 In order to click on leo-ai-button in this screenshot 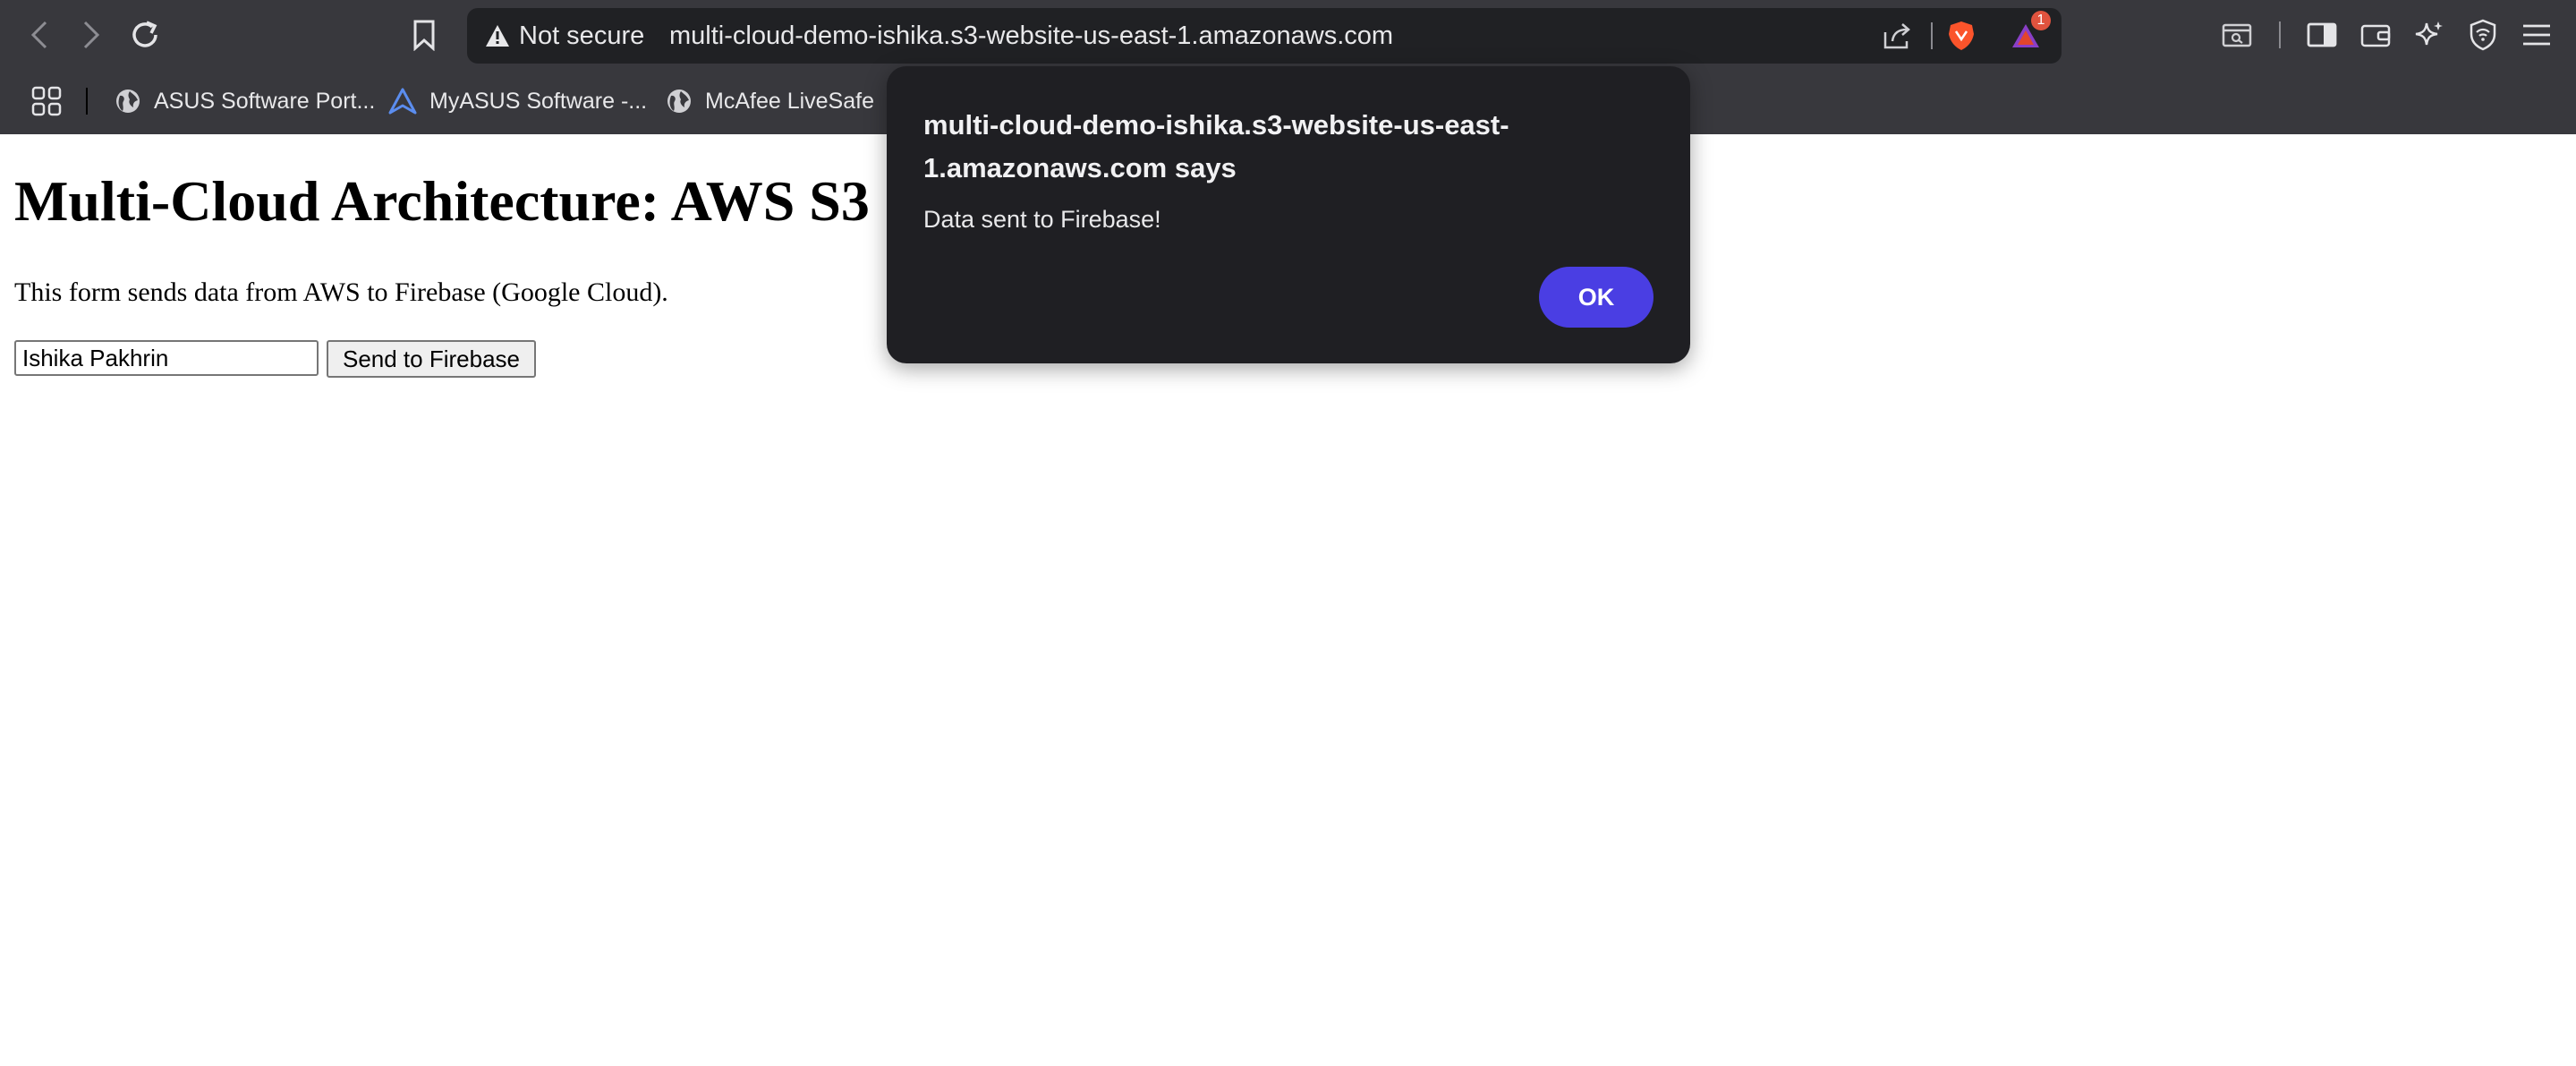, I will do `click(2429, 35)`.